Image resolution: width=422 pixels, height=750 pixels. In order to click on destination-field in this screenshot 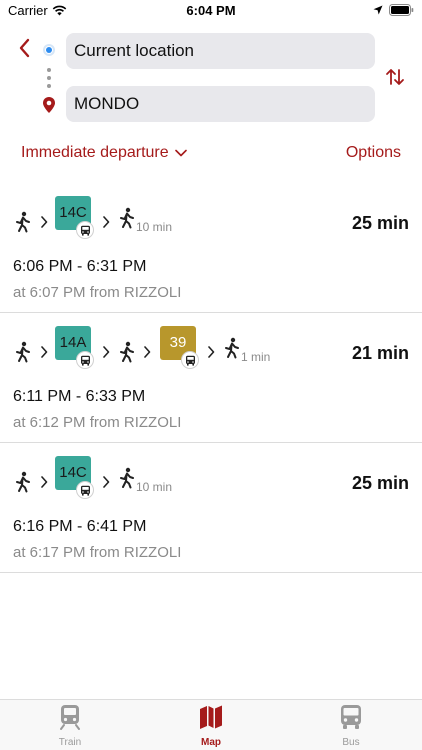, I will do `click(220, 104)`.